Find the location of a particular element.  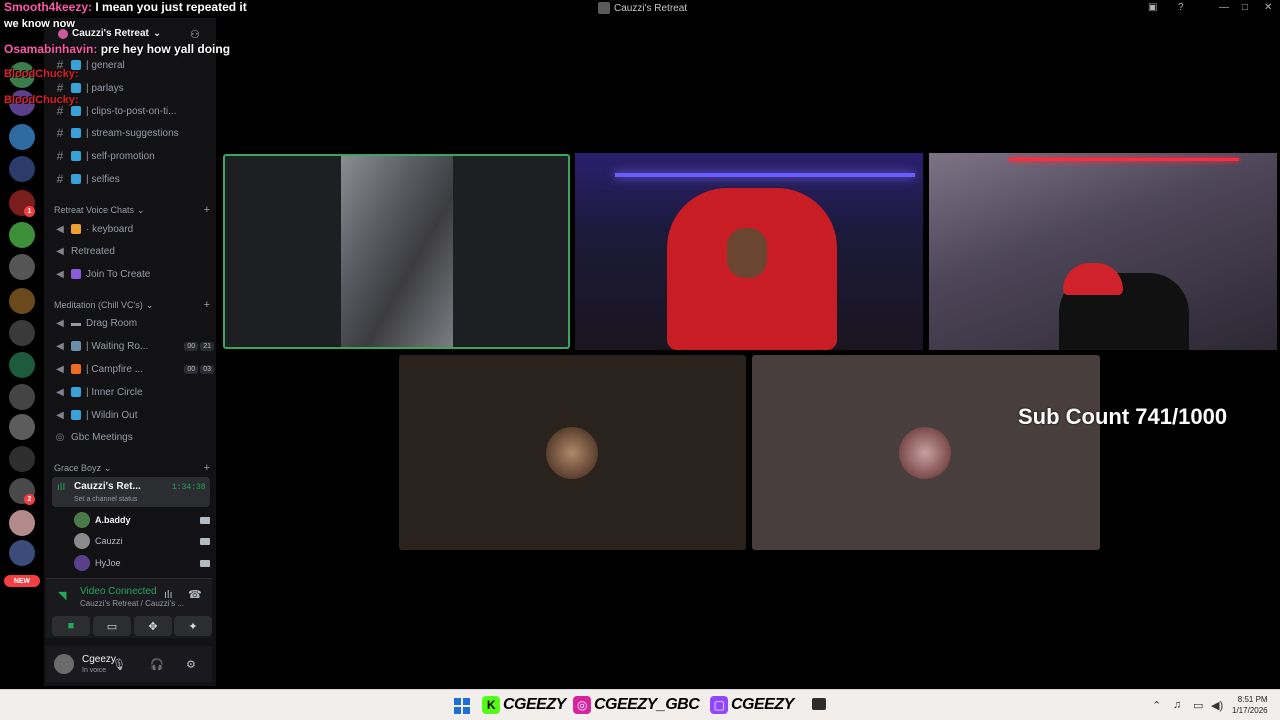

channel-label: · keyboard is located at coordinates (110, 229).